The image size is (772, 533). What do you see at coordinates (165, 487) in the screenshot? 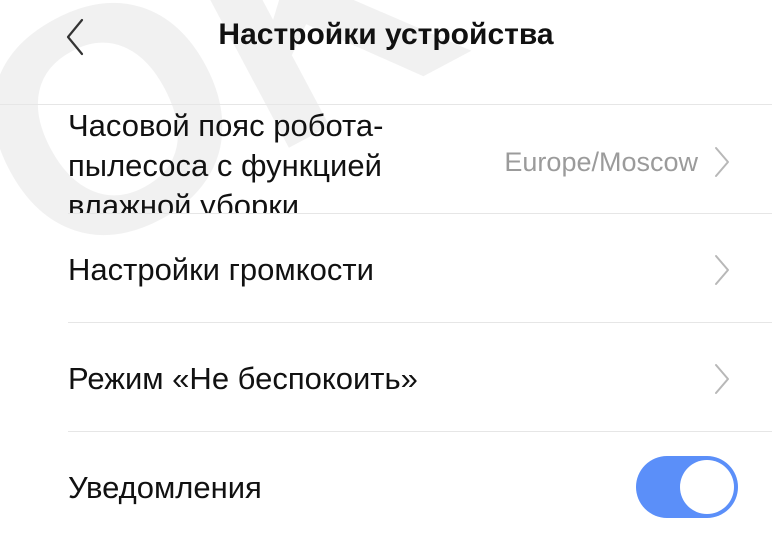
I see `notifications-label: Уведомления` at bounding box center [165, 487].